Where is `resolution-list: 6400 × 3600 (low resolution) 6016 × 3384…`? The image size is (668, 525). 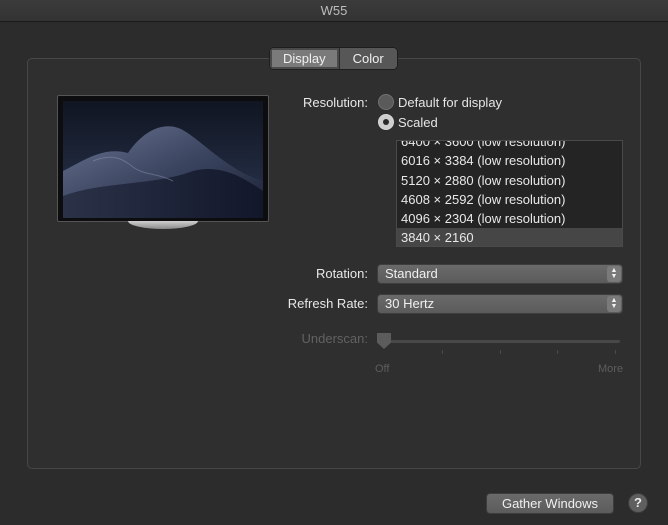 resolution-list: 6400 × 3600 (low resolution) 6016 × 3384… is located at coordinates (509, 193).